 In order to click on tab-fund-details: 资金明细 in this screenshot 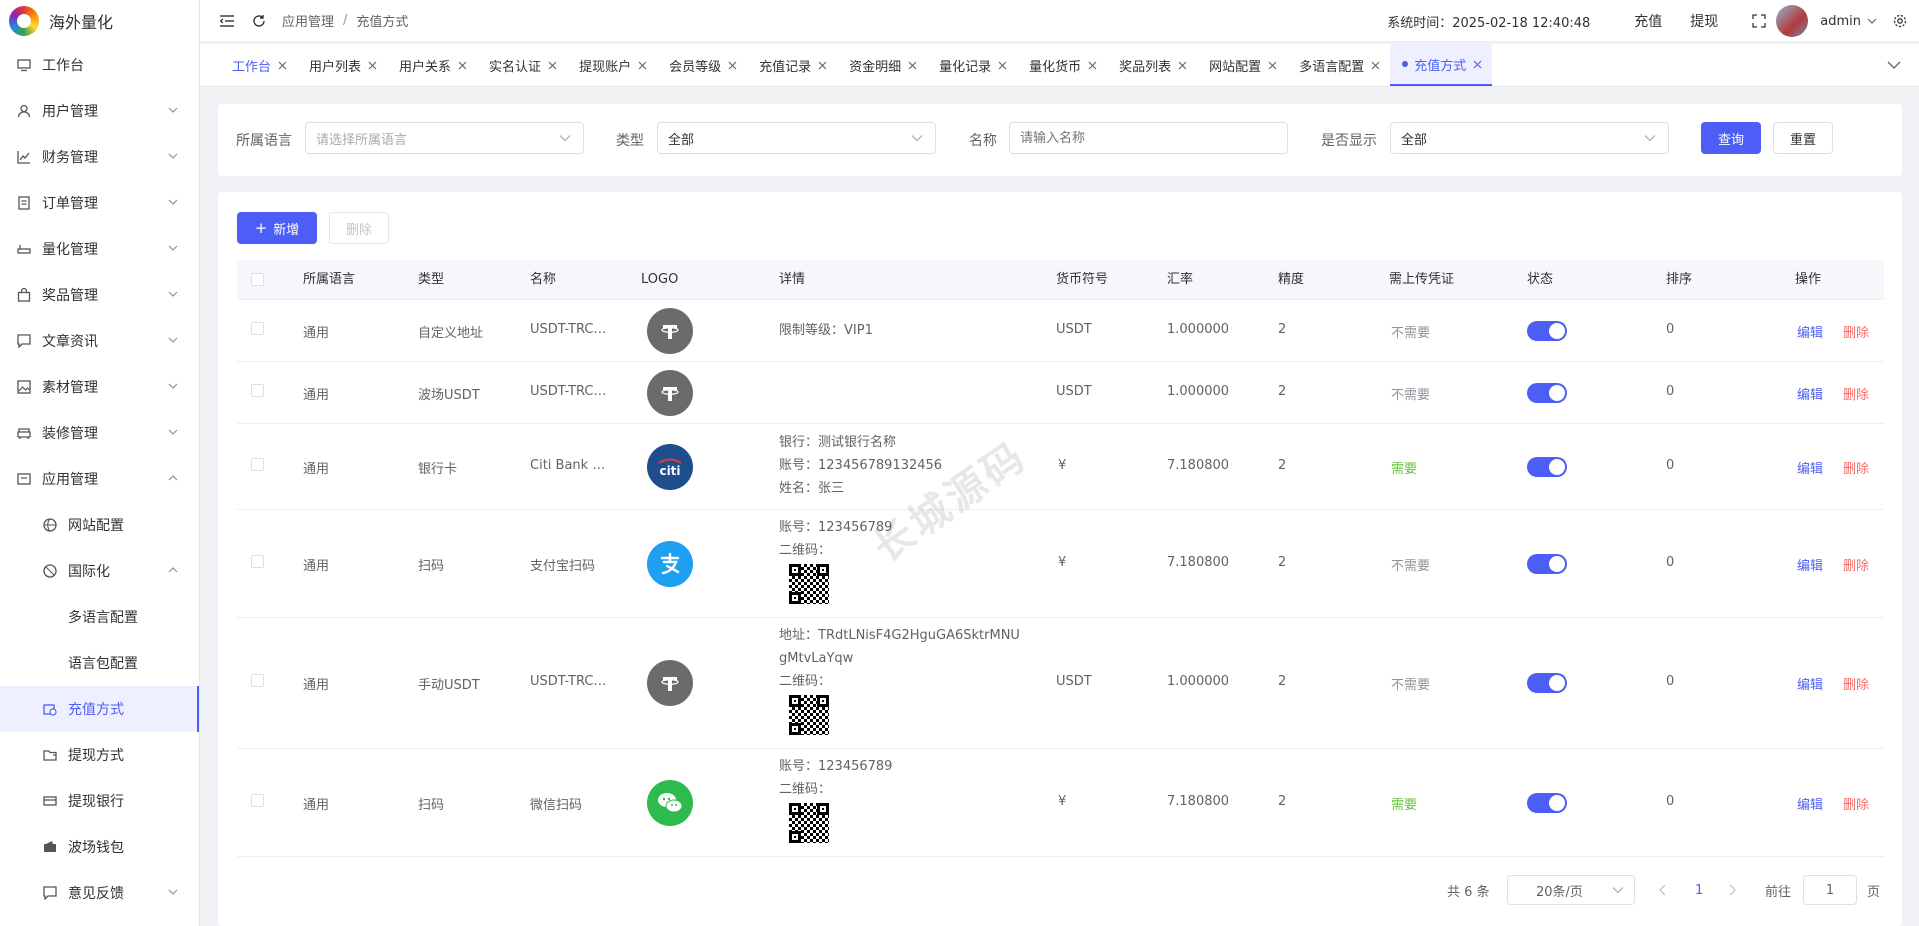, I will do `click(882, 65)`.